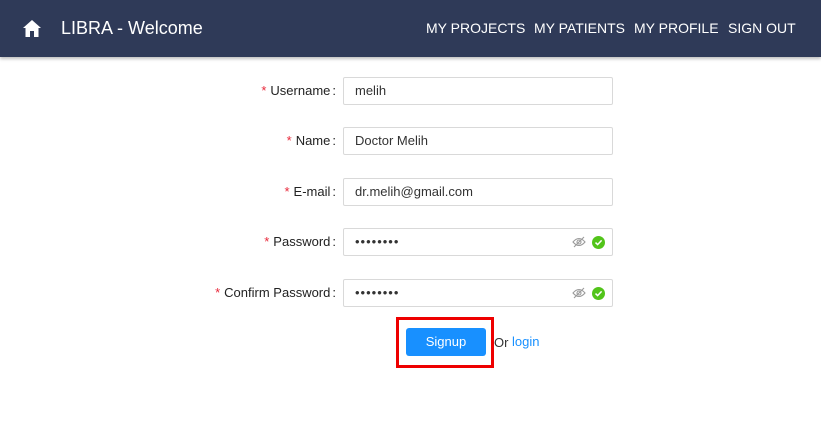 This screenshot has height=435, width=821. I want to click on signup-button: Signup, so click(446, 342).